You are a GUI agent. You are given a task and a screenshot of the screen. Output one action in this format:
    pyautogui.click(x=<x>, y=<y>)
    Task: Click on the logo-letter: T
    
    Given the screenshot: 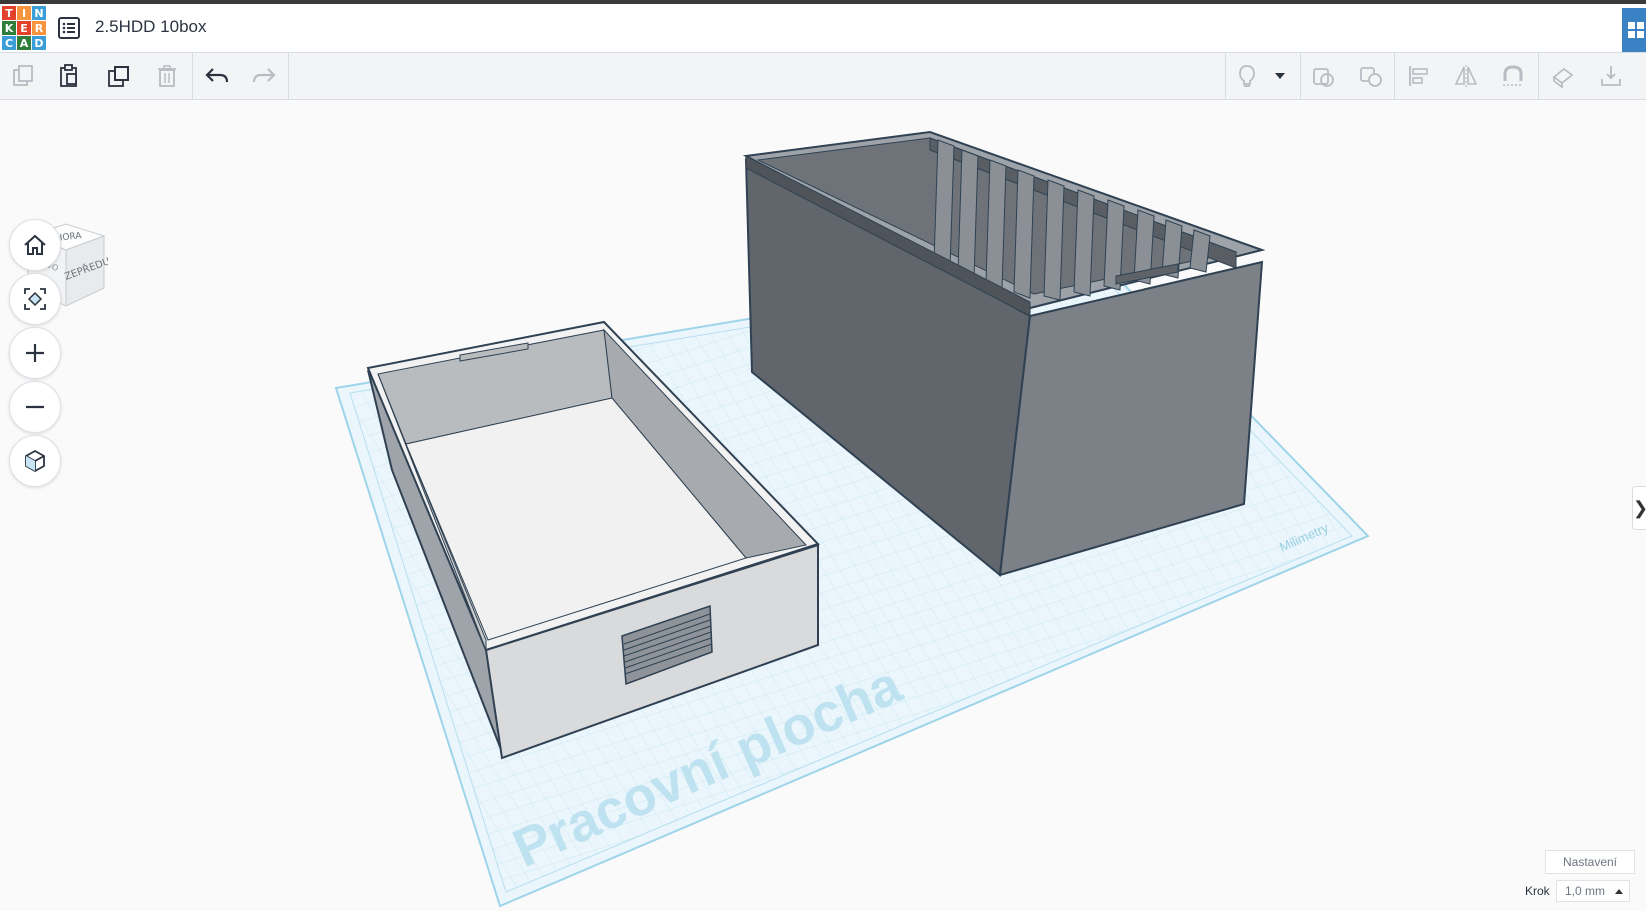 What is the action you would take?
    pyautogui.click(x=9, y=13)
    